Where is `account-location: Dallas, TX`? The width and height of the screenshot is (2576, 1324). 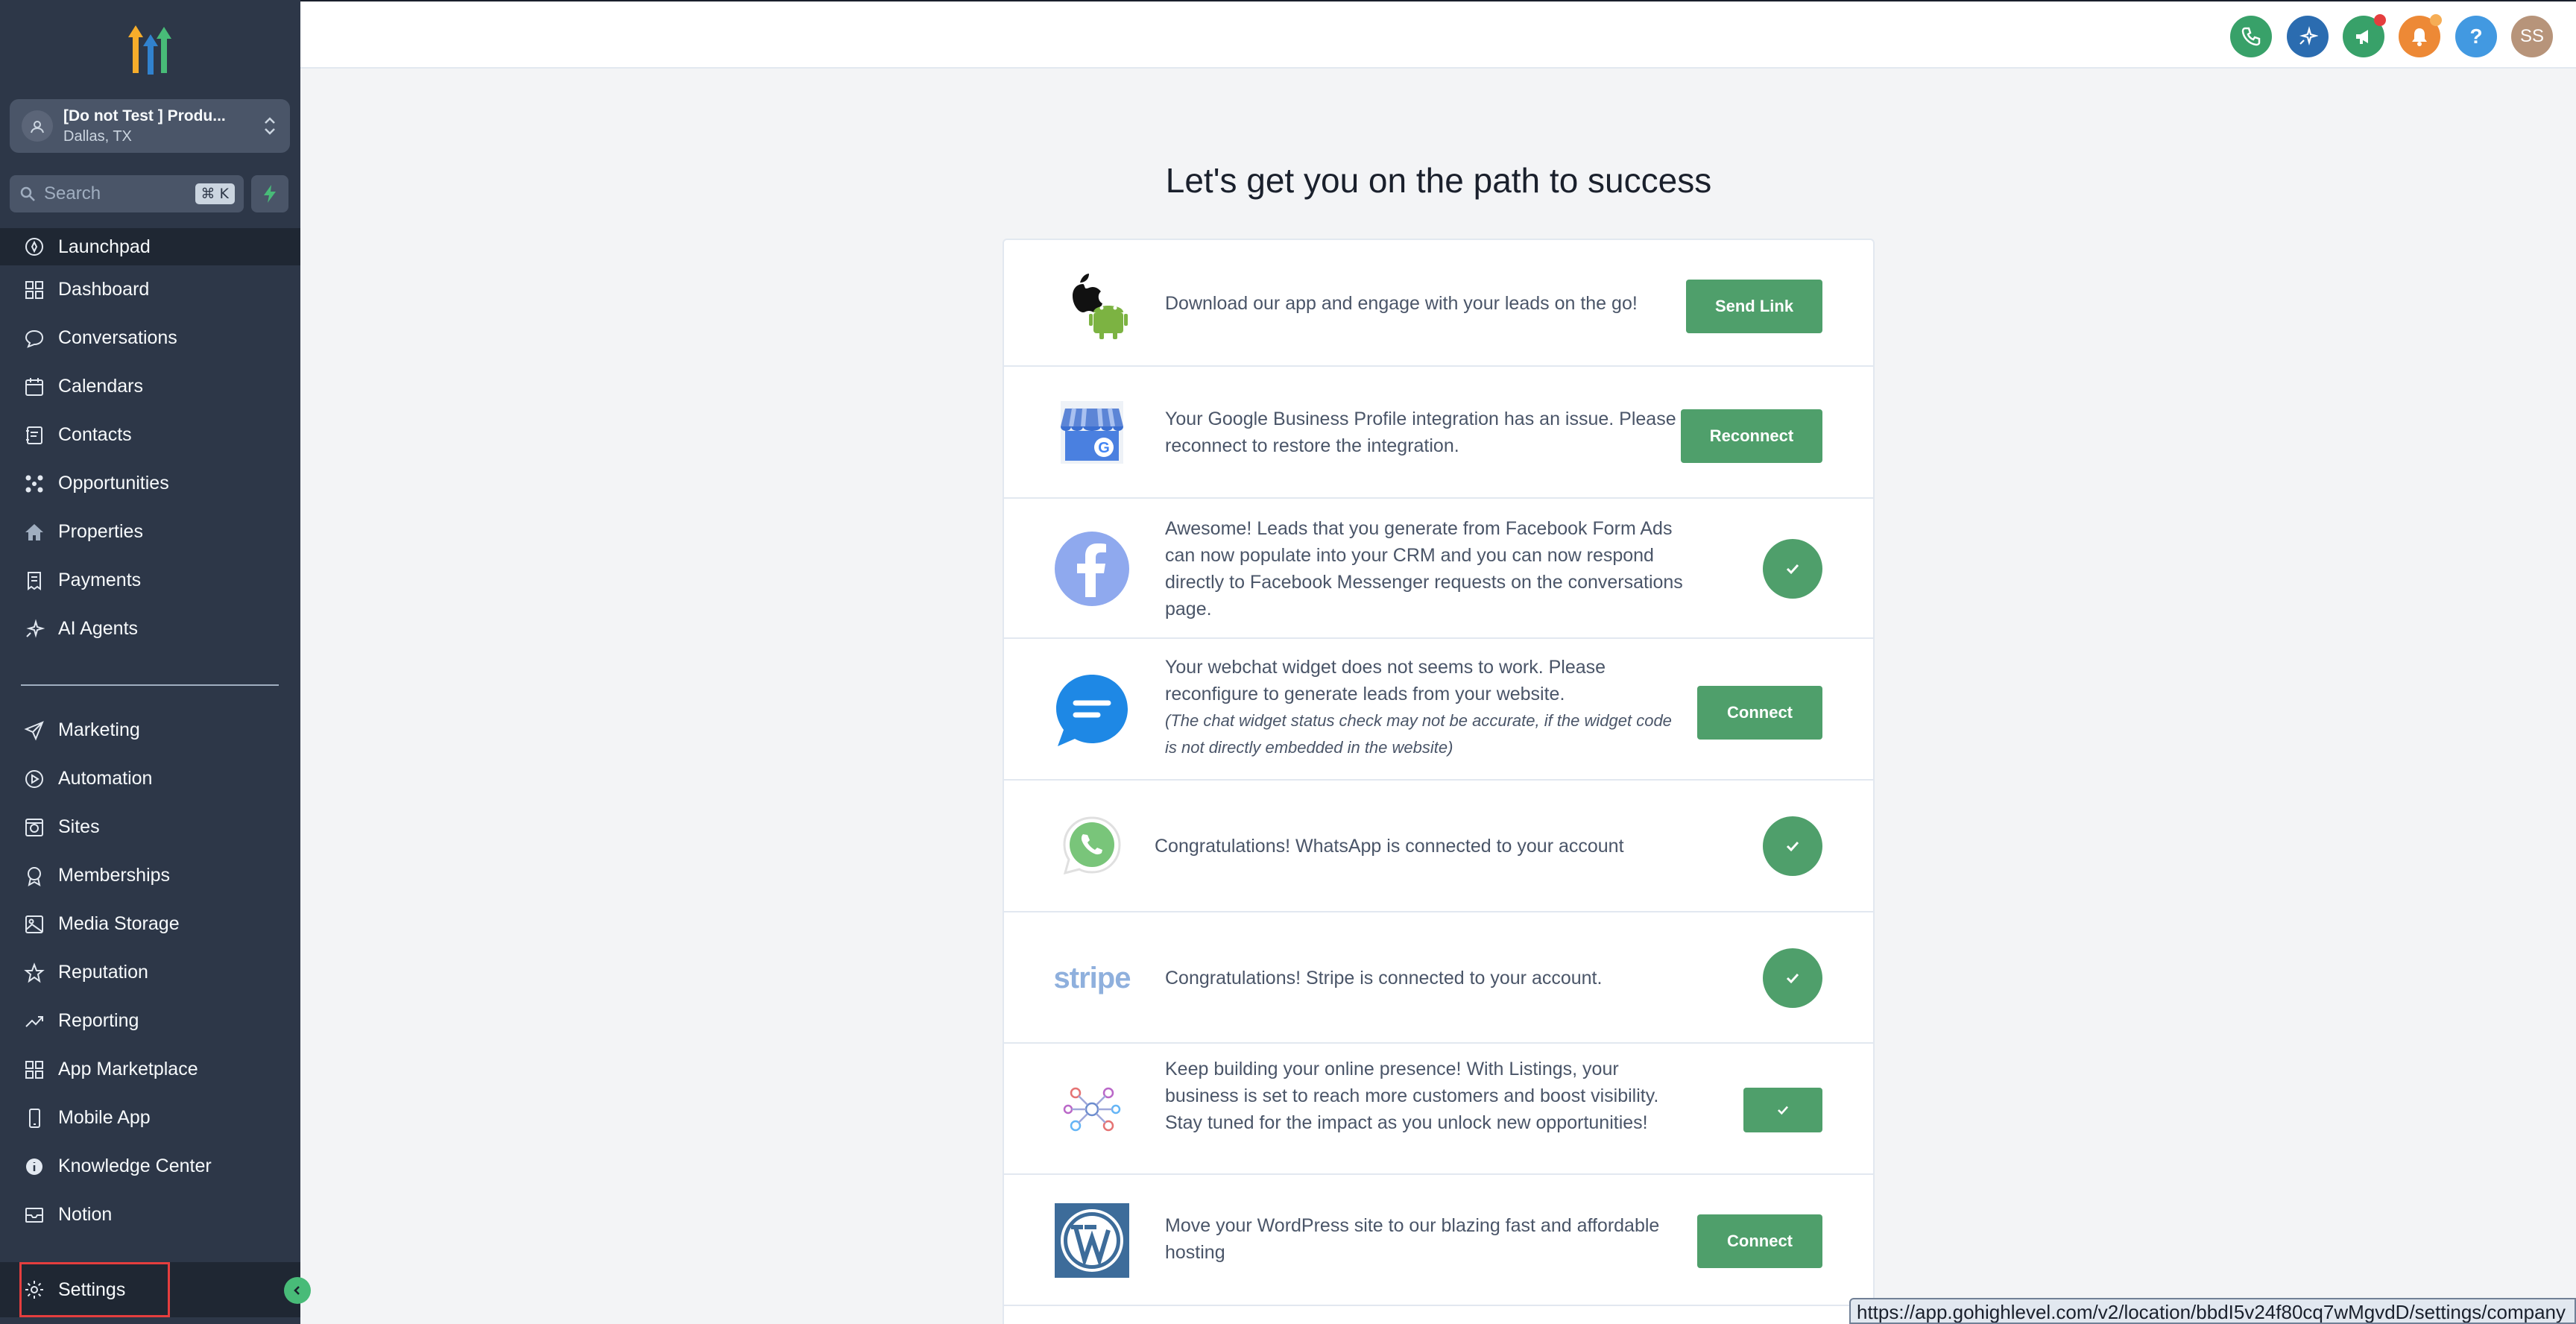
account-location: Dallas, TX is located at coordinates (98, 136).